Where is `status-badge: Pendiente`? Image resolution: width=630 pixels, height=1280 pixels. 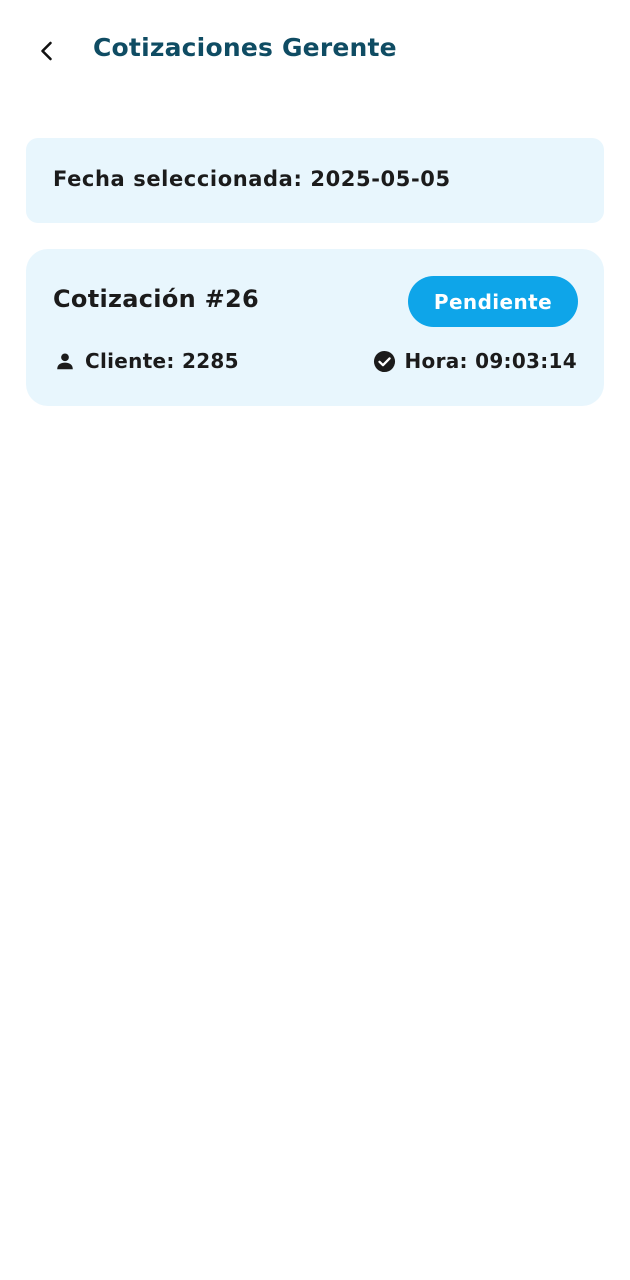
status-badge: Pendiente is located at coordinates (493, 301).